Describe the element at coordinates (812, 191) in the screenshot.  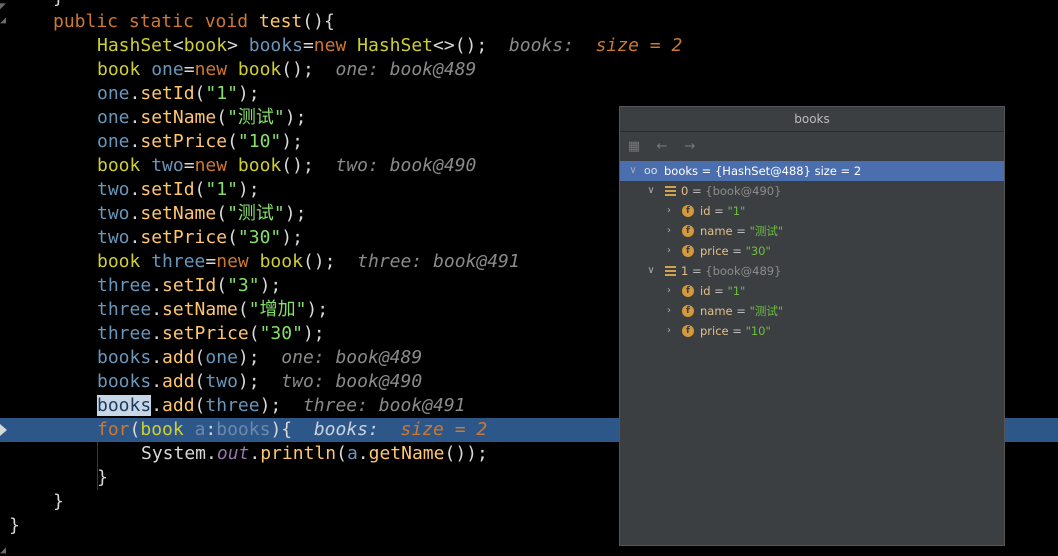
I see `tree-row-element: ∨ 0 = {book@490}` at that location.